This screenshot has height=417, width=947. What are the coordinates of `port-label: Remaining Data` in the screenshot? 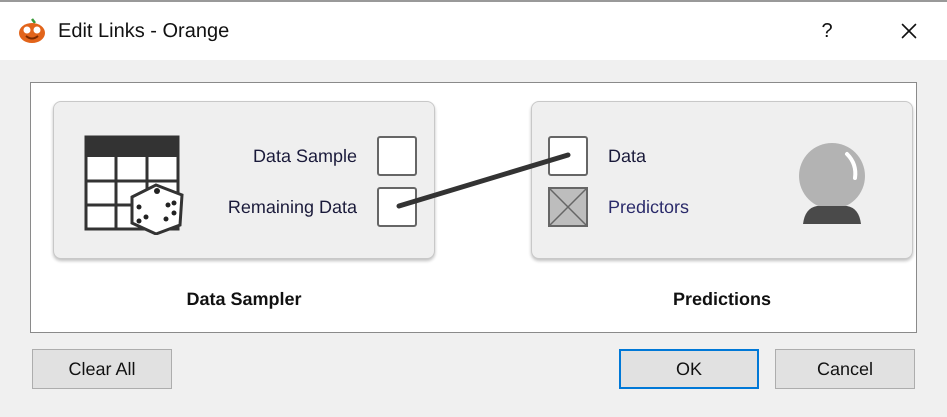 It's located at (292, 207).